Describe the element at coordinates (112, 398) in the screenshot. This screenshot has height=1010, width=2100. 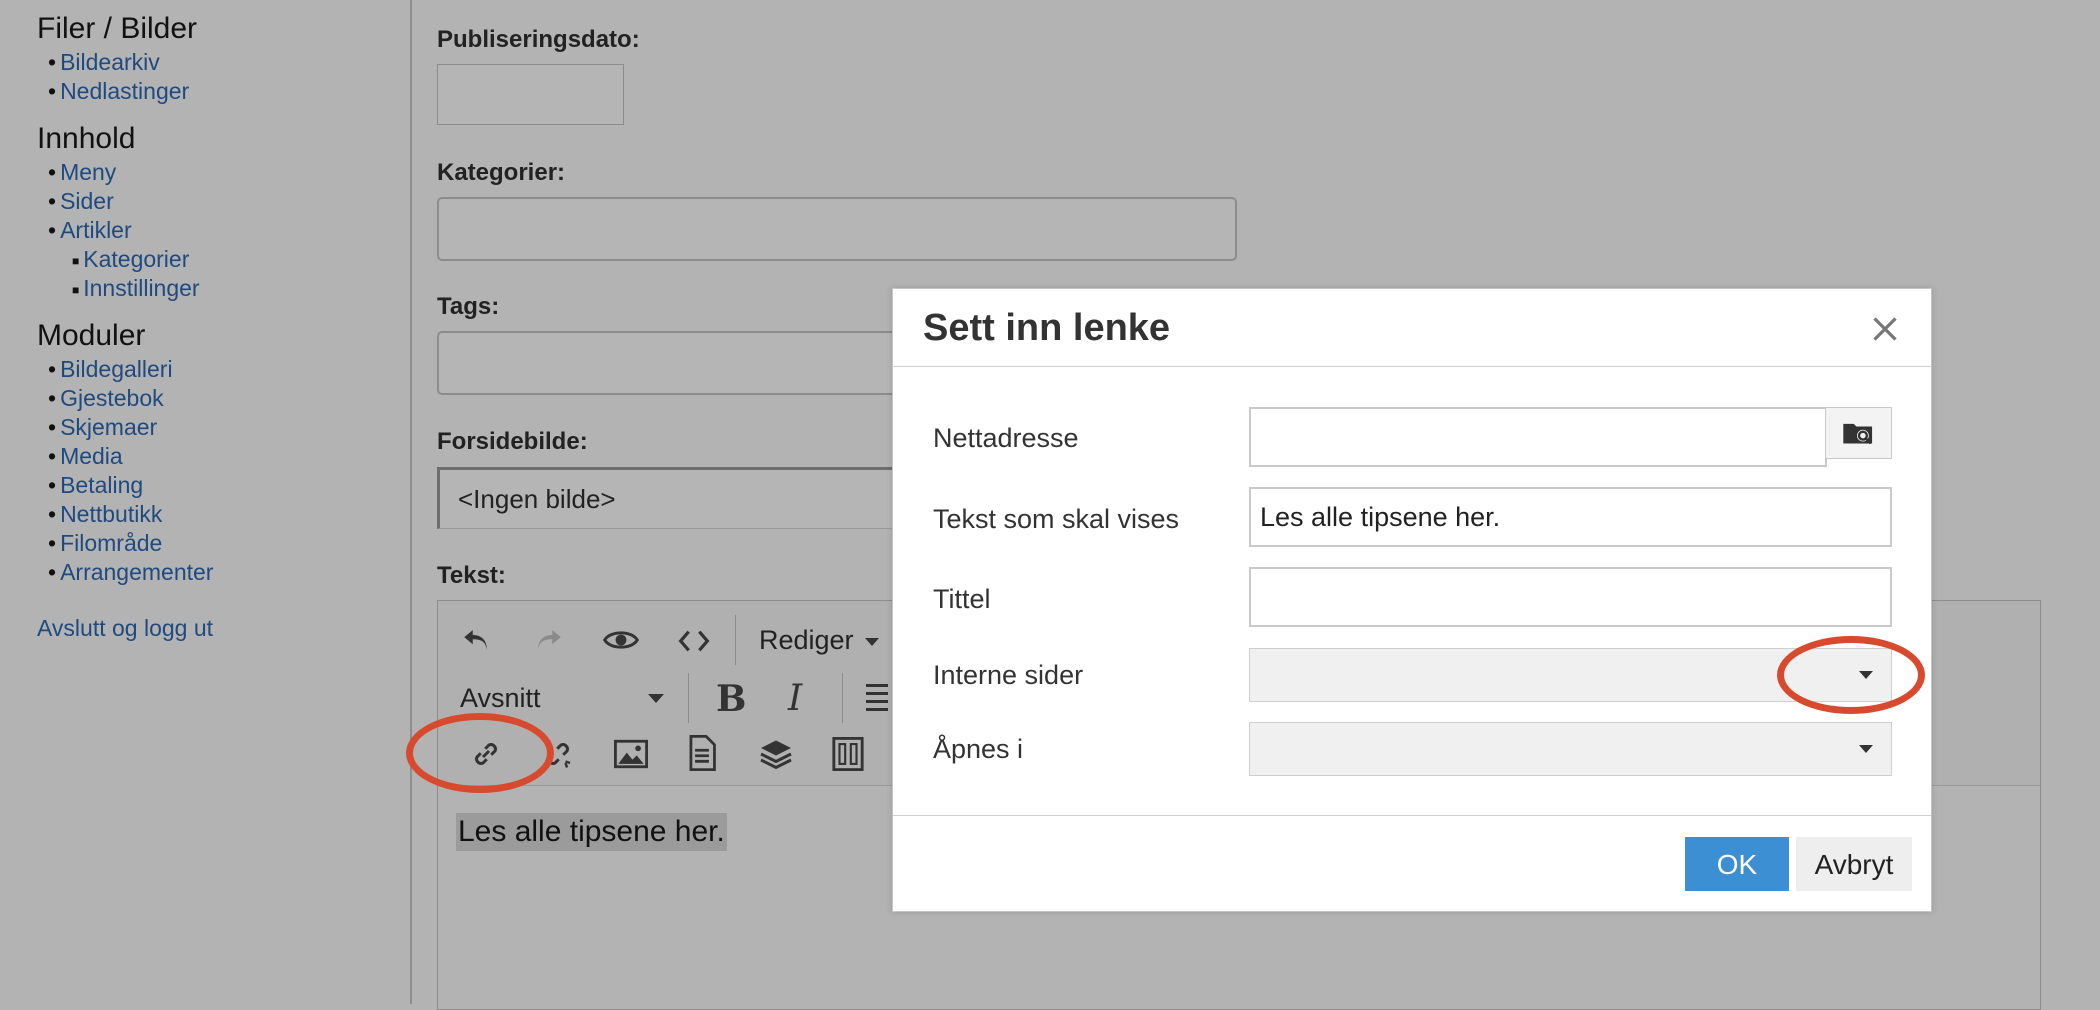
I see `sidebar-item-label: Gjestebok` at that location.